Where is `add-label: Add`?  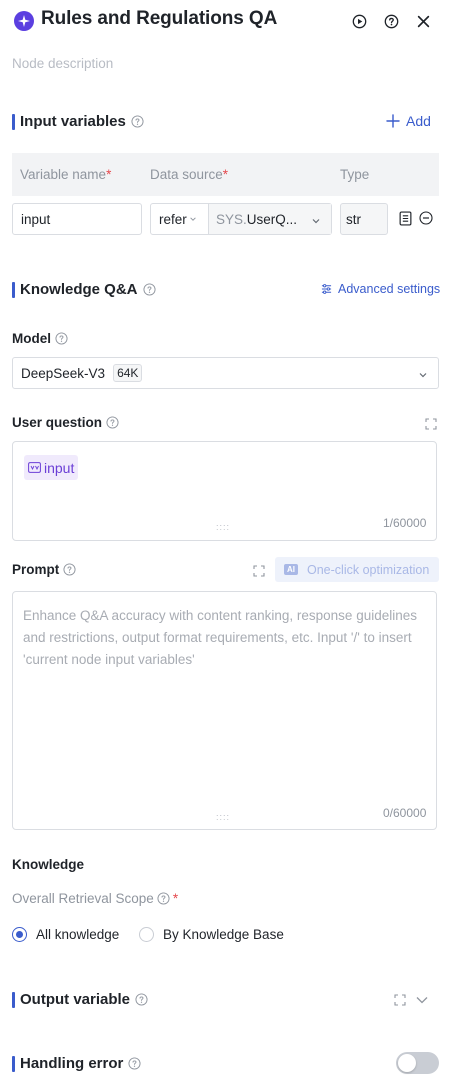 add-label: Add is located at coordinates (418, 121).